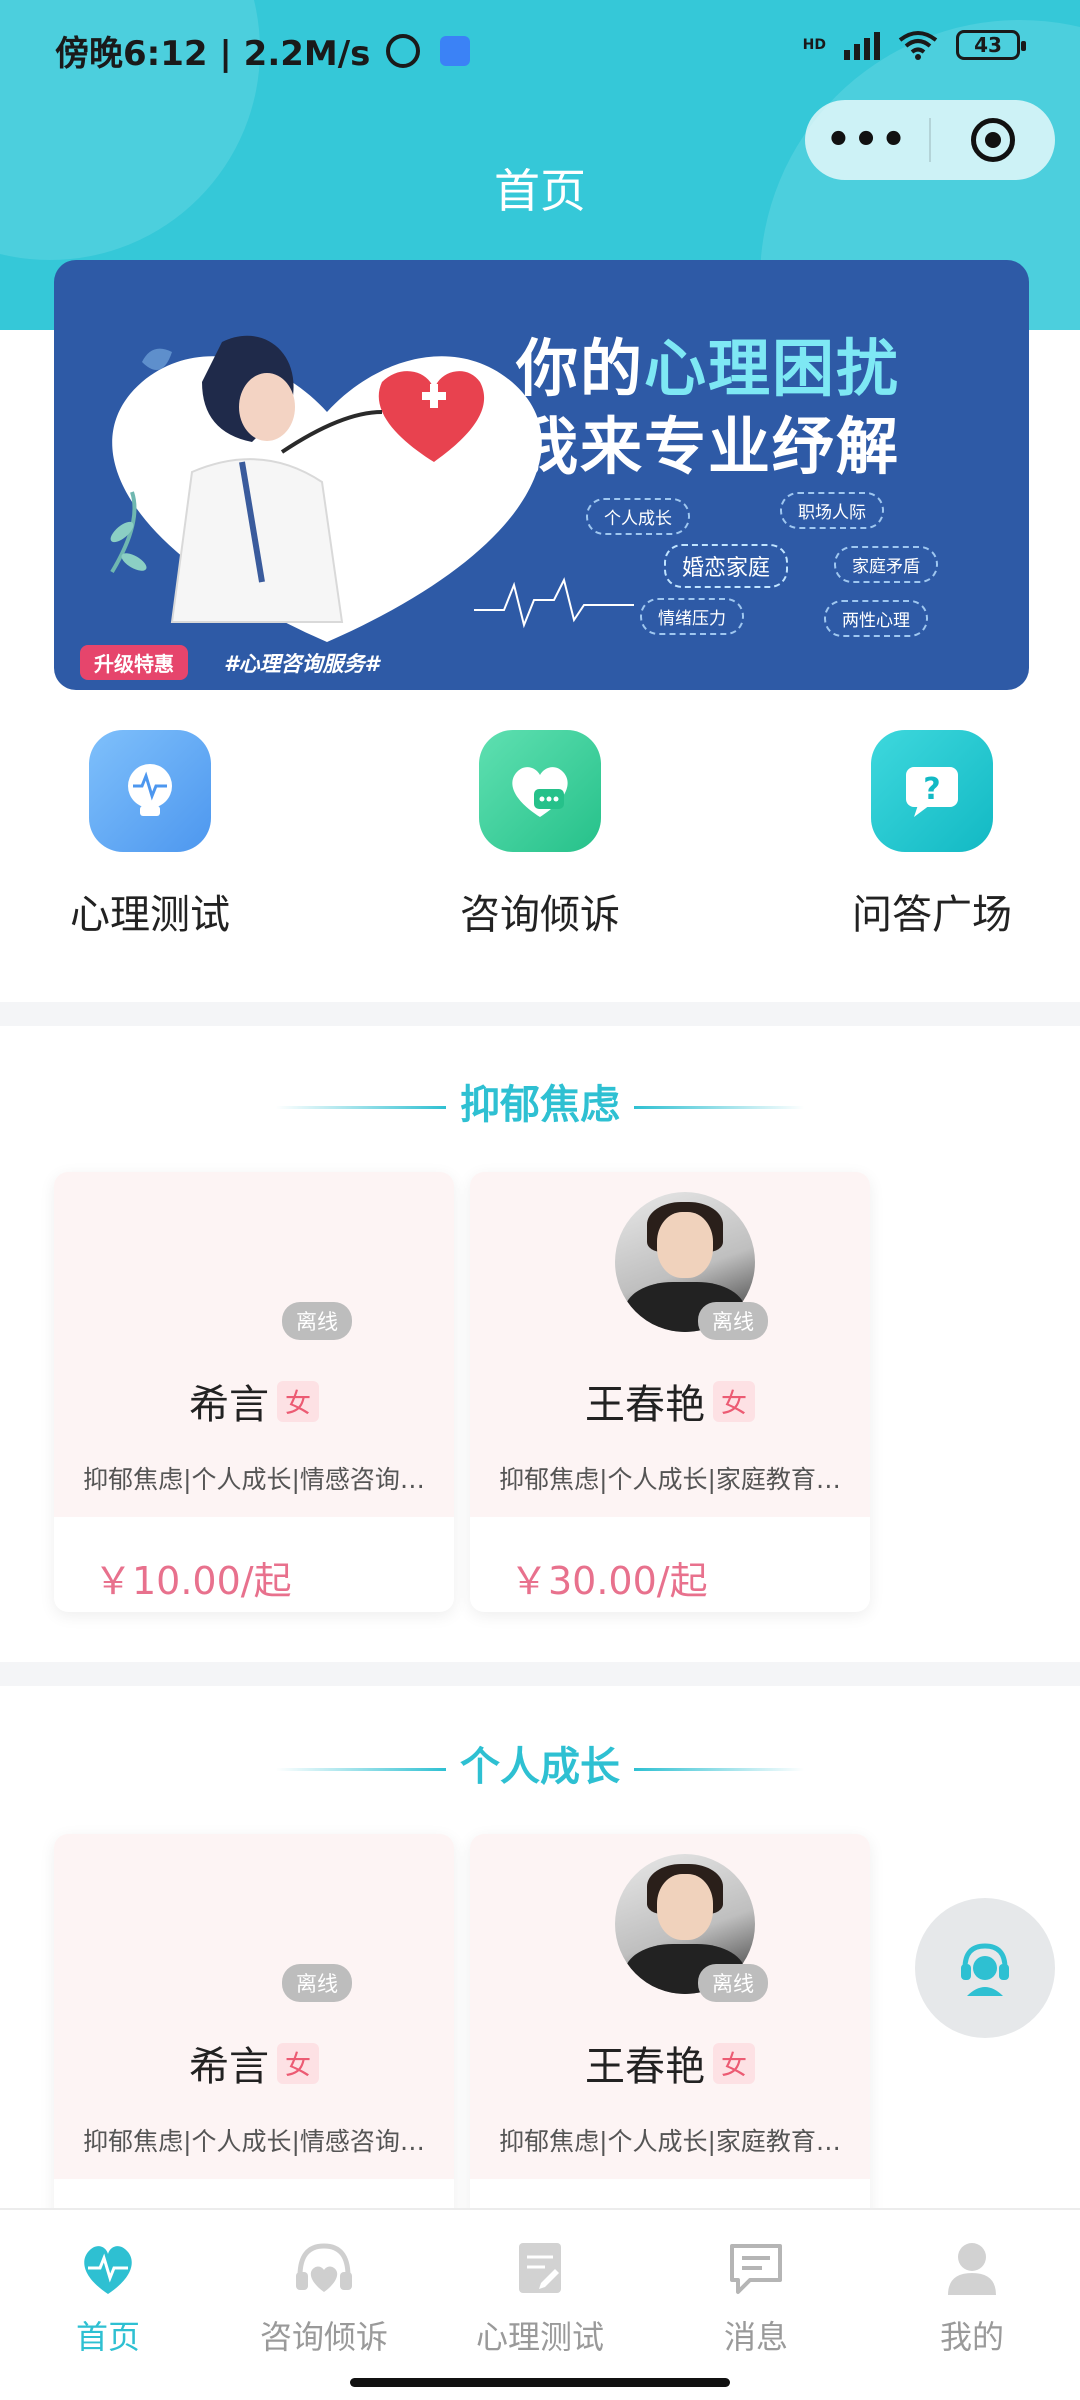 Image resolution: width=1080 pixels, height=2400 pixels. Describe the element at coordinates (150, 791) in the screenshot. I see `lightbulb-pulse-icon` at that location.